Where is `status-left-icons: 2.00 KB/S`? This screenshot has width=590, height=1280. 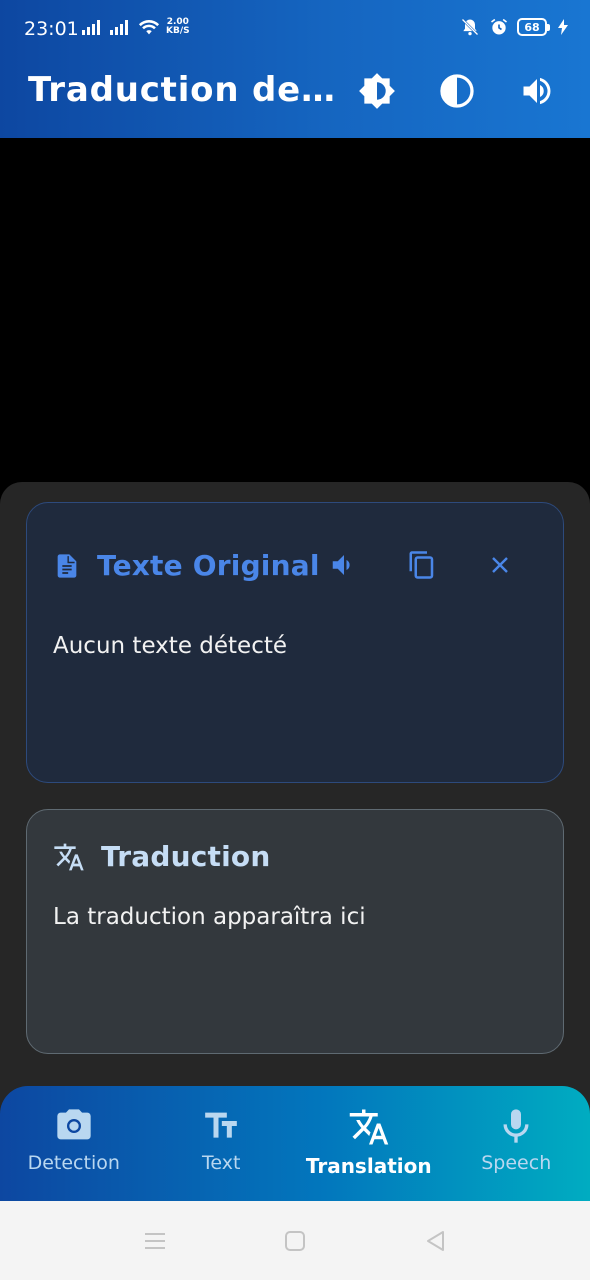
status-left-icons: 2.00 KB/S is located at coordinates (136, 27).